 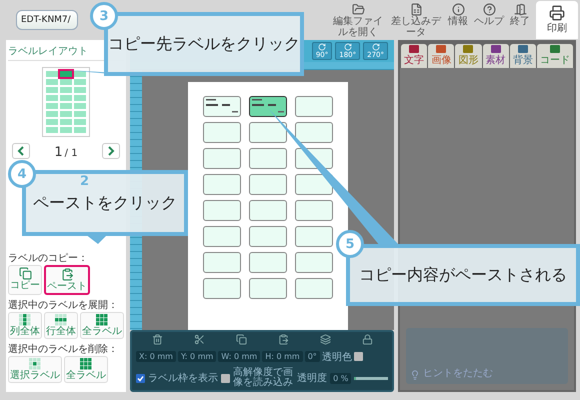 What do you see at coordinates (63, 349) in the screenshot?
I see `section-title: 選択中のラベルを削除：` at bounding box center [63, 349].